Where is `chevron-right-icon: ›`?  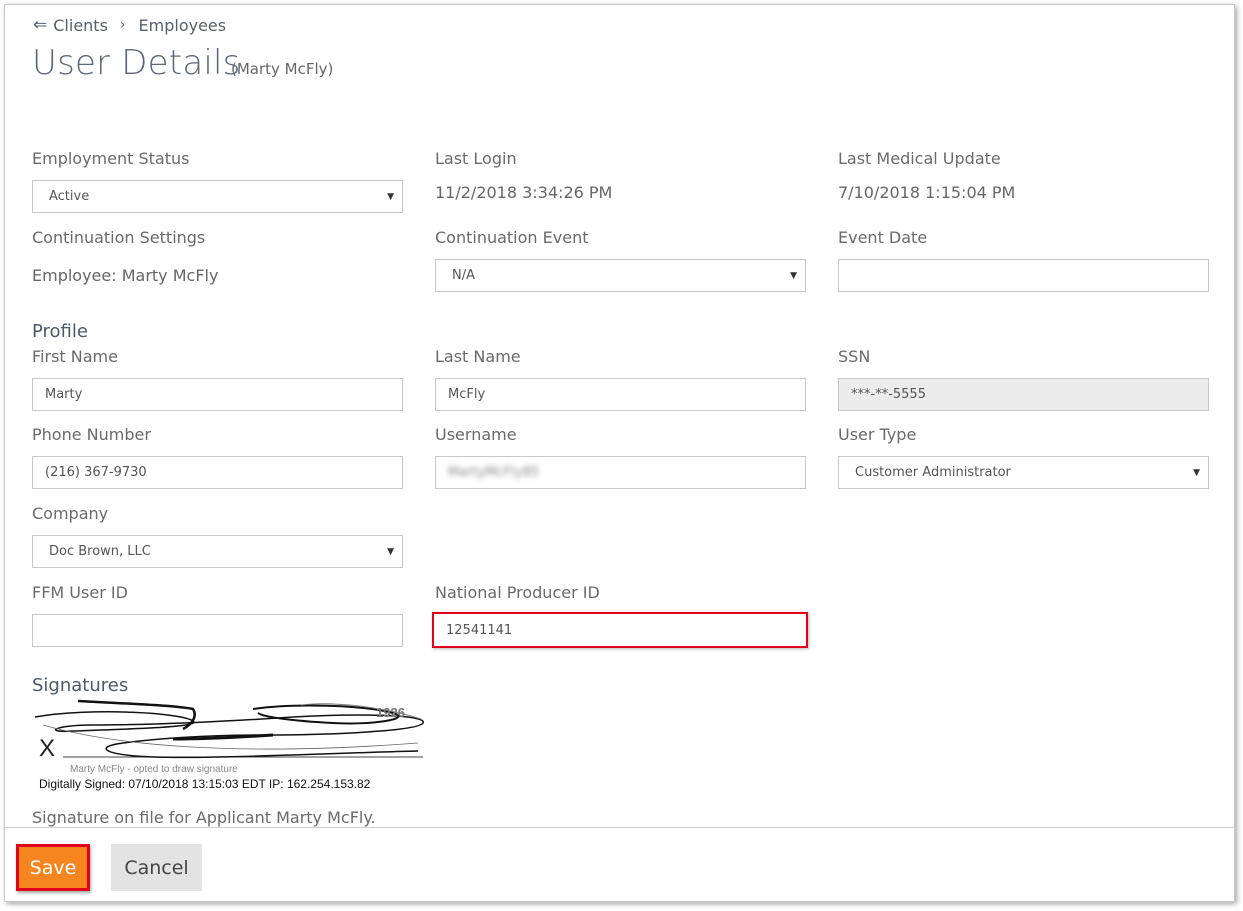 chevron-right-icon: › is located at coordinates (122, 25).